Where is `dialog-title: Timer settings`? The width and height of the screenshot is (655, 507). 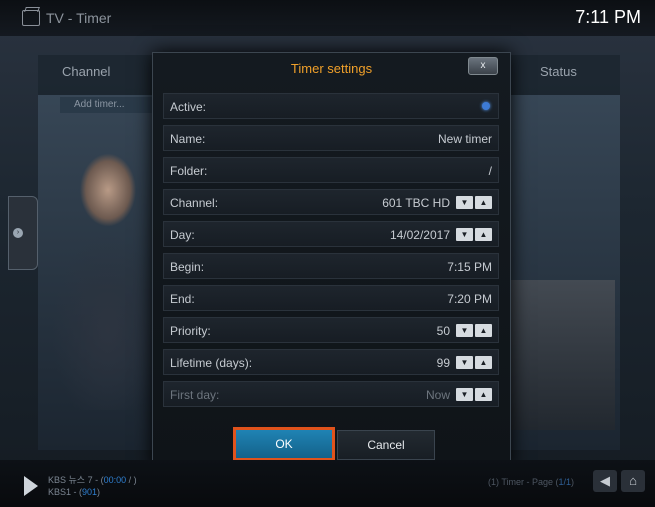 dialog-title: Timer settings is located at coordinates (331, 68).